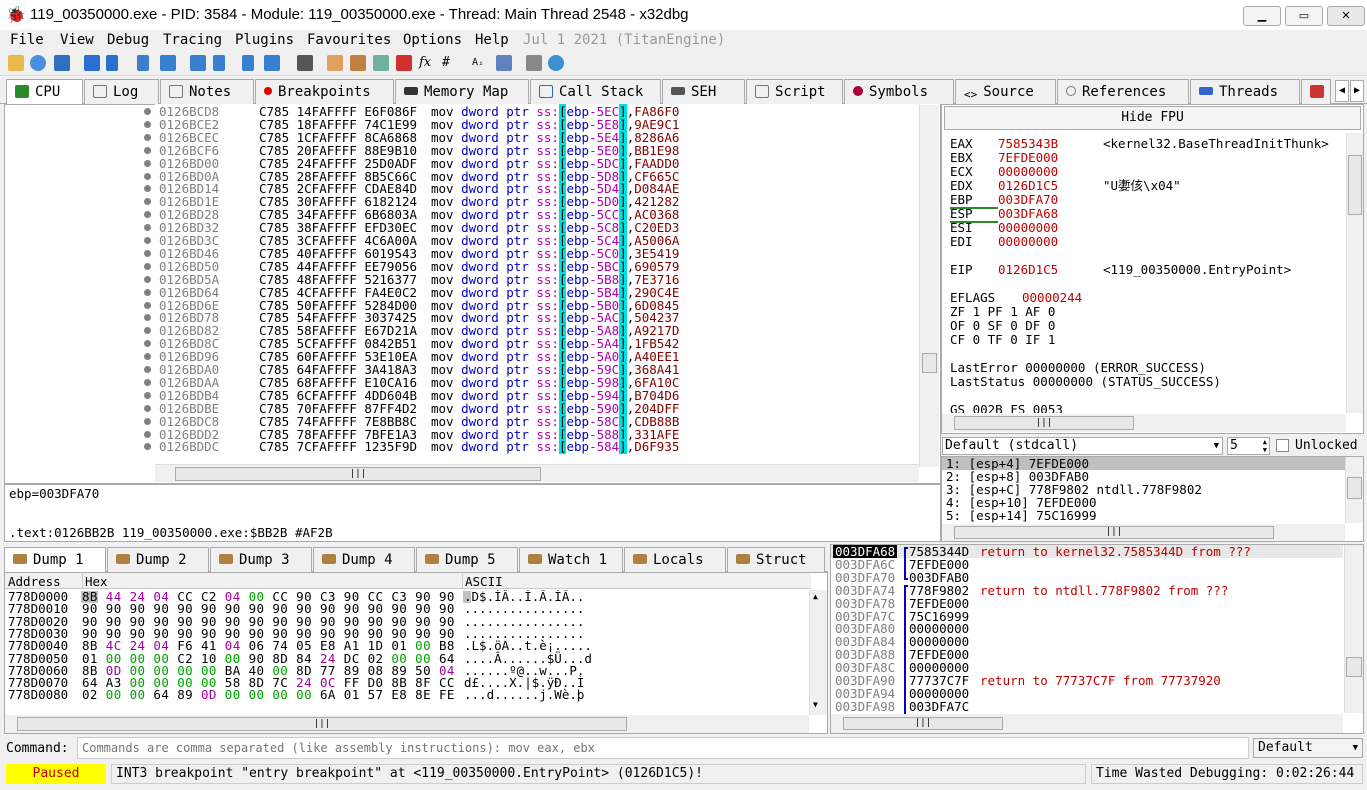  I want to click on font-icon: Aᵢ, so click(480, 63).